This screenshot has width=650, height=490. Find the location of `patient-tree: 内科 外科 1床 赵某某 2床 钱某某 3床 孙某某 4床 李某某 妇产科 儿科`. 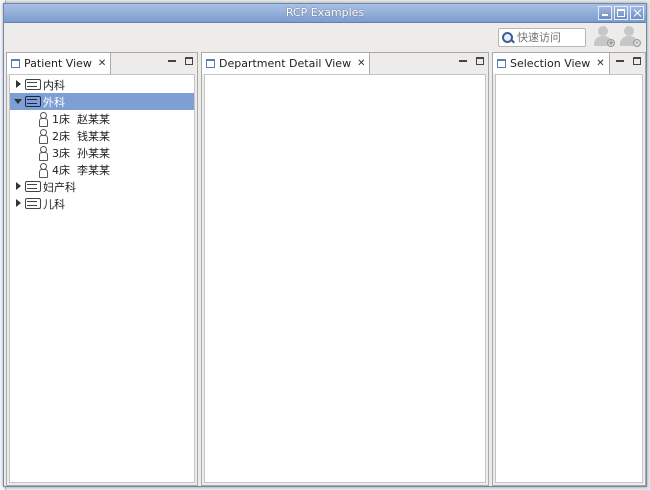

patient-tree: 内科 外科 1床 赵某某 2床 钱某某 3床 孙某某 4床 李某某 妇产科 儿科 is located at coordinates (102, 143).